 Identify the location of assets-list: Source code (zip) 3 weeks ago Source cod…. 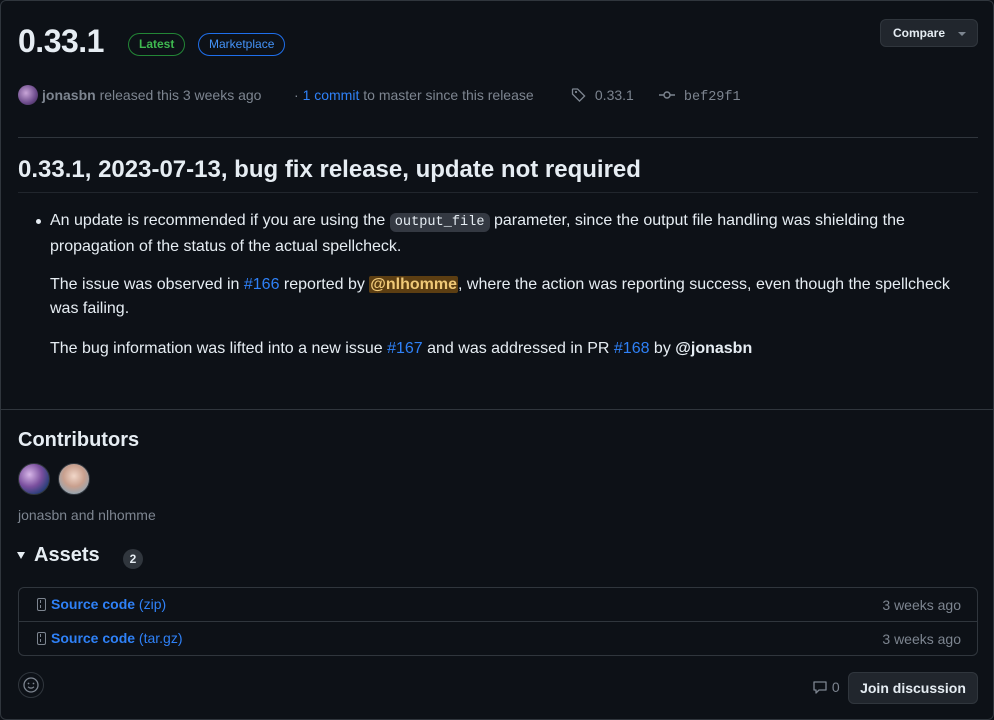
(498, 621).